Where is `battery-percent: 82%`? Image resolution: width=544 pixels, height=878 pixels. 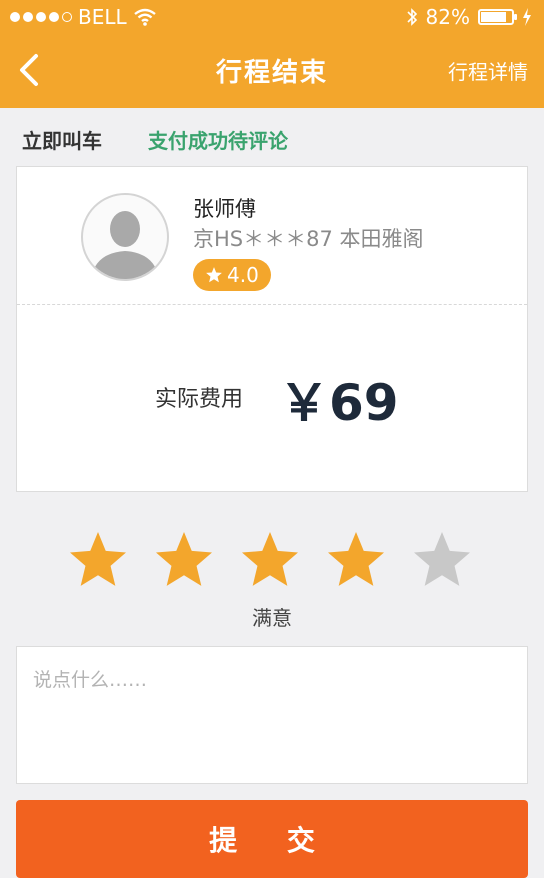 battery-percent: 82% is located at coordinates (447, 17).